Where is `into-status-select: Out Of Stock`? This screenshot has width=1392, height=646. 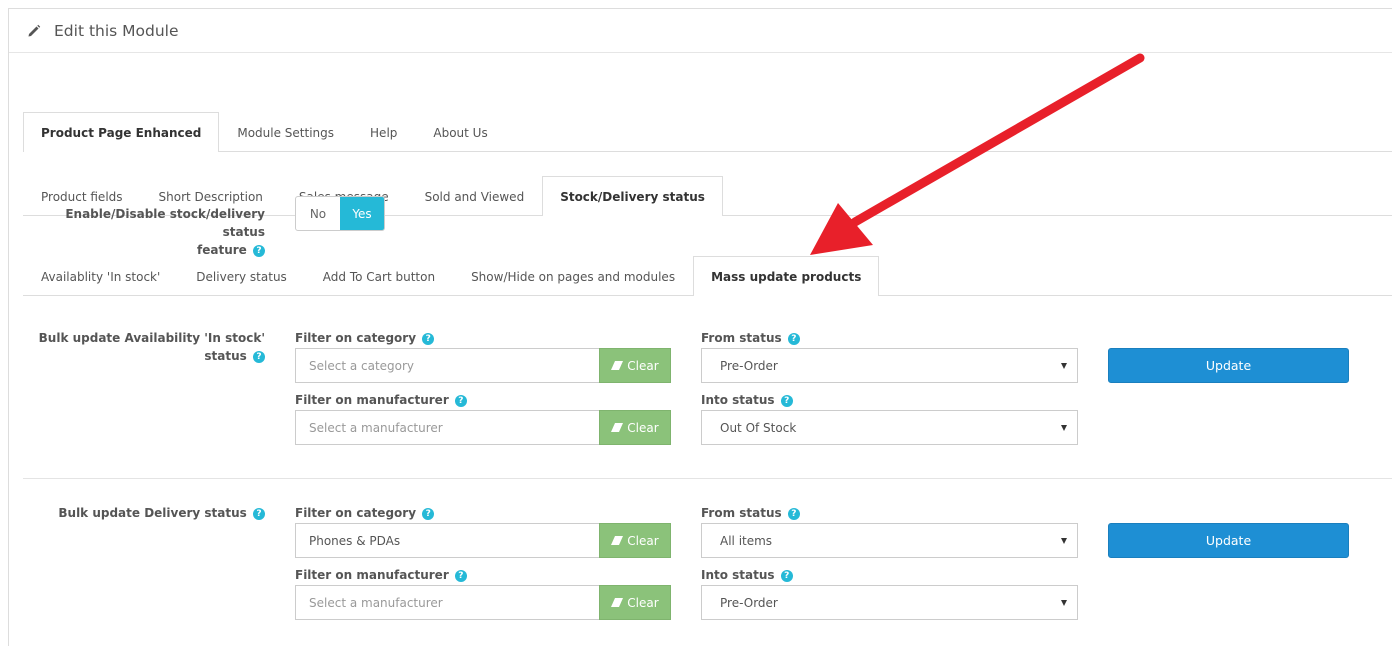
into-status-select: Out Of Stock is located at coordinates (889, 427).